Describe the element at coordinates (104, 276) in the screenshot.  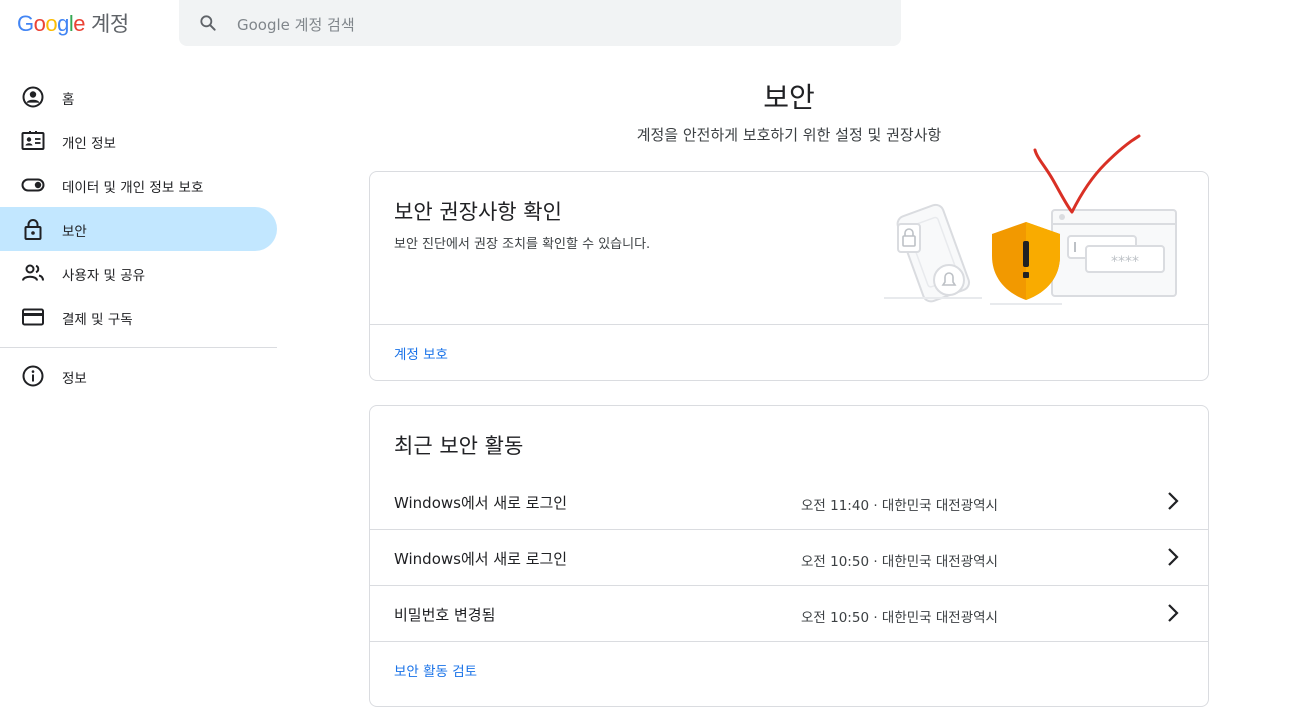
I see `sidebar-item-label: 사용자 및 공유` at that location.